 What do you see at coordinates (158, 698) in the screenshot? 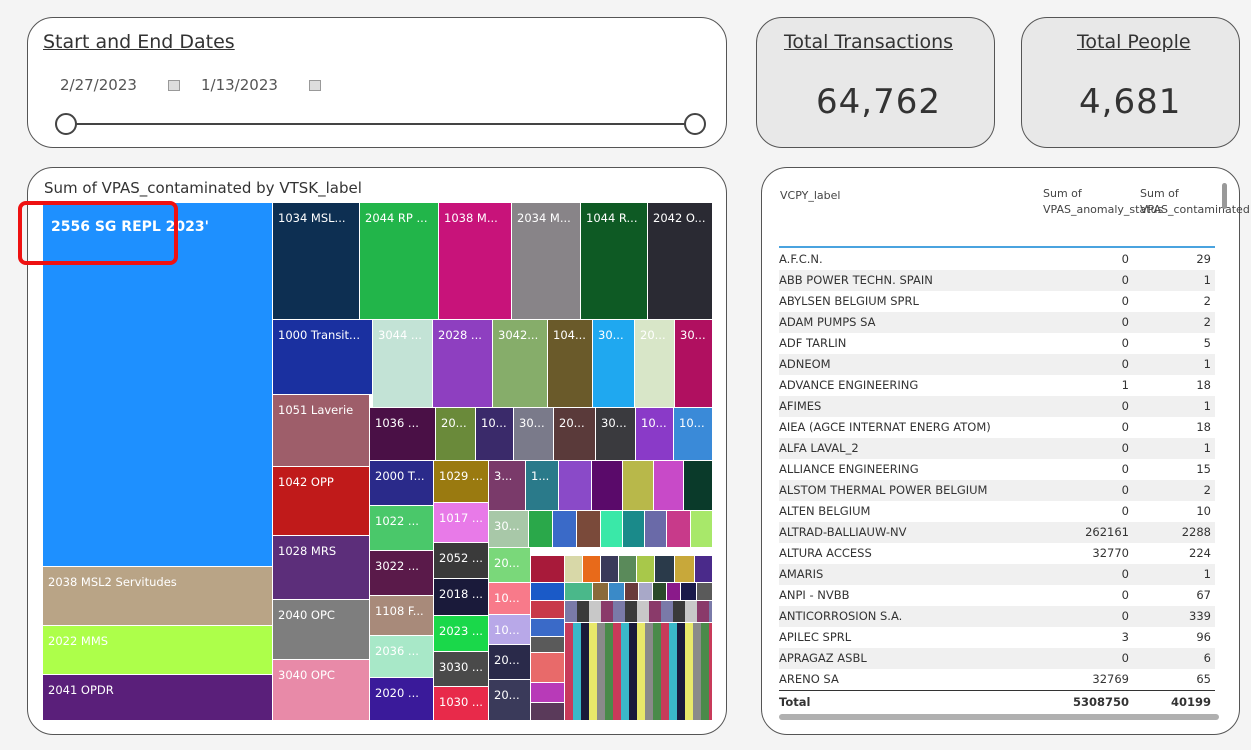
I see `treemap-cell: 2041 OPDR` at bounding box center [158, 698].